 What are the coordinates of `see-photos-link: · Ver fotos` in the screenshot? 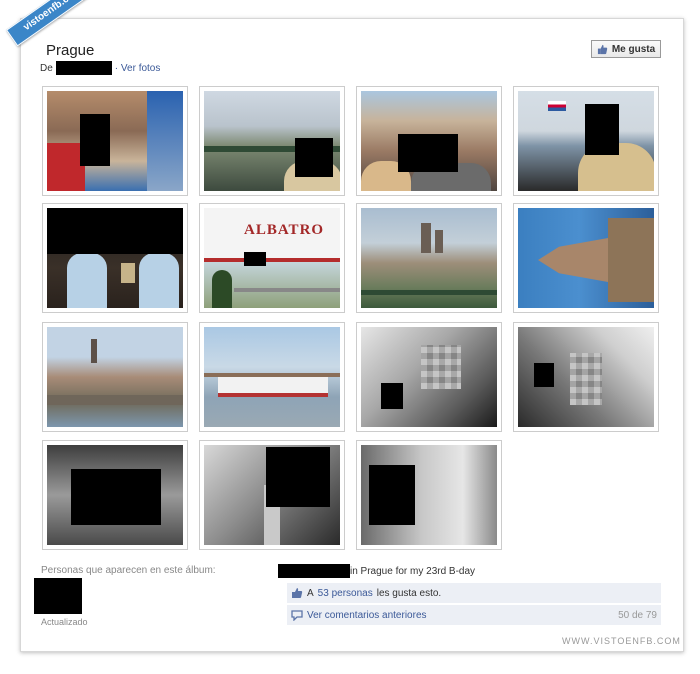 It's located at (138, 68).